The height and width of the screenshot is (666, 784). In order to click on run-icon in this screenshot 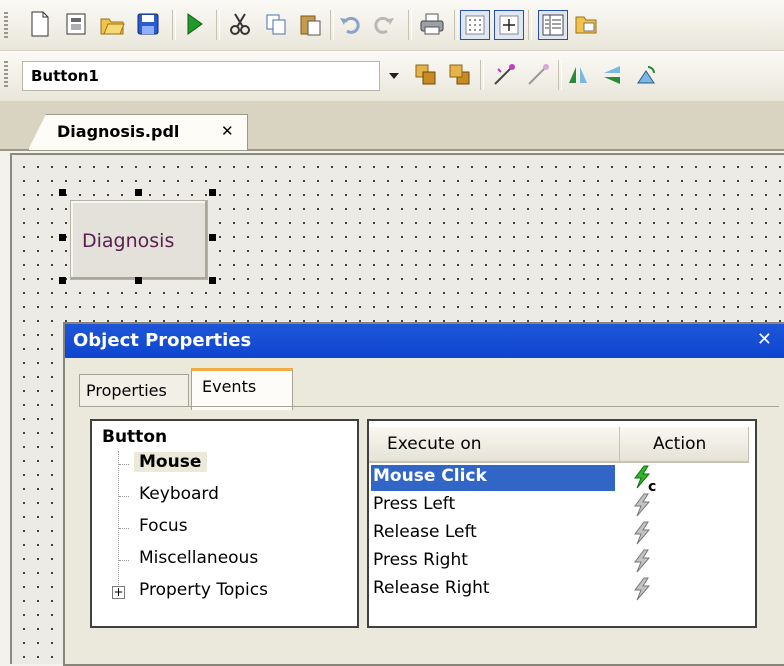, I will do `click(194, 24)`.